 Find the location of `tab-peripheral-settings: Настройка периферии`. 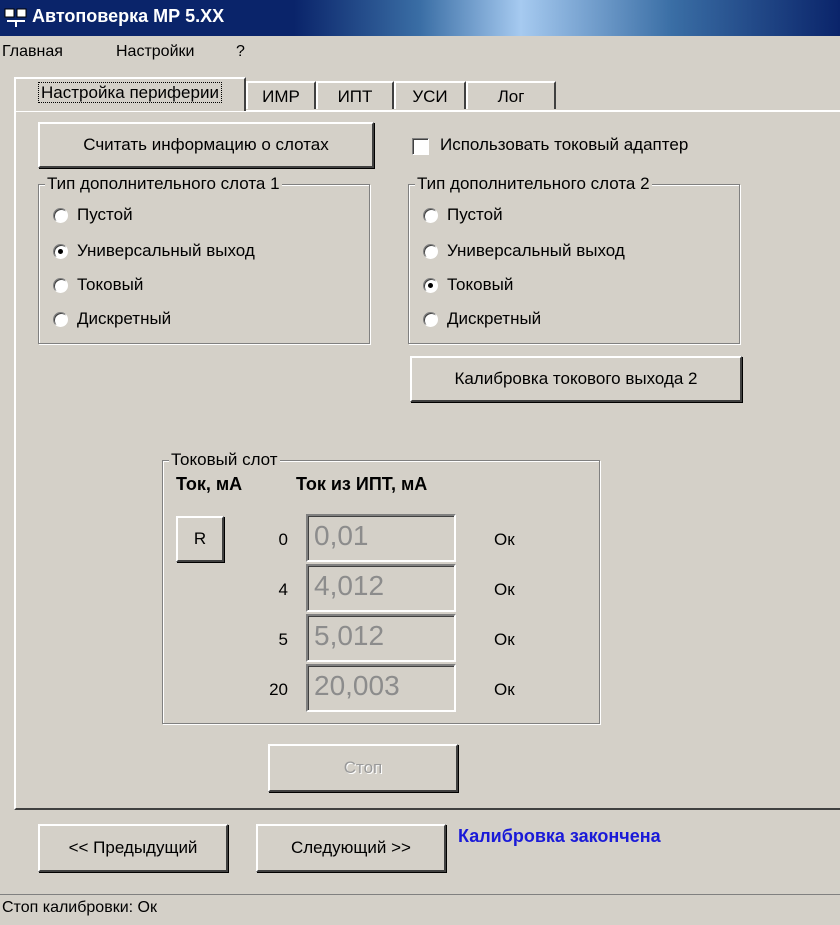

tab-peripheral-settings: Настройка периферии is located at coordinates (130, 94).